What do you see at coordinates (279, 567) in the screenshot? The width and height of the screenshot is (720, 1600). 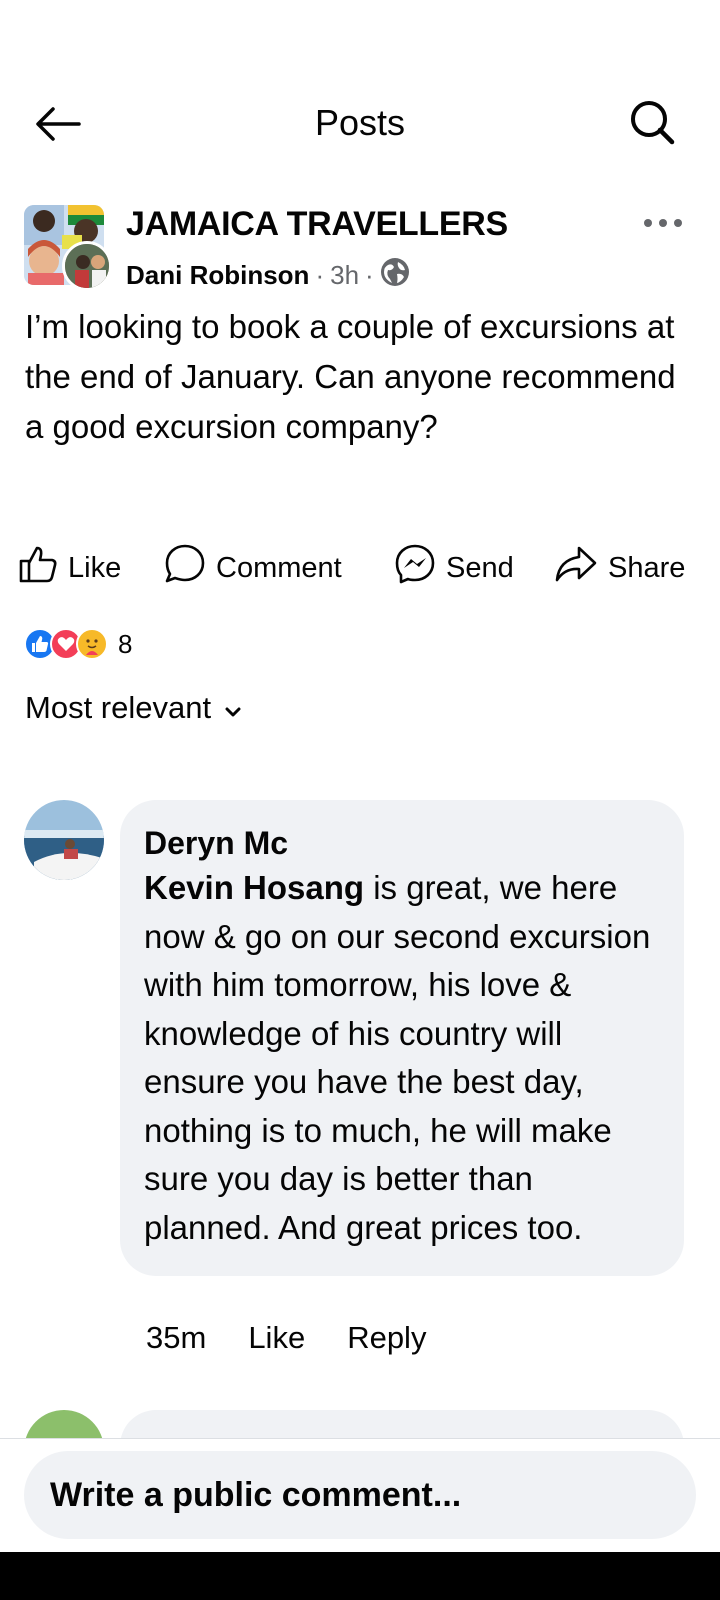 I see `comment-label: Comment` at bounding box center [279, 567].